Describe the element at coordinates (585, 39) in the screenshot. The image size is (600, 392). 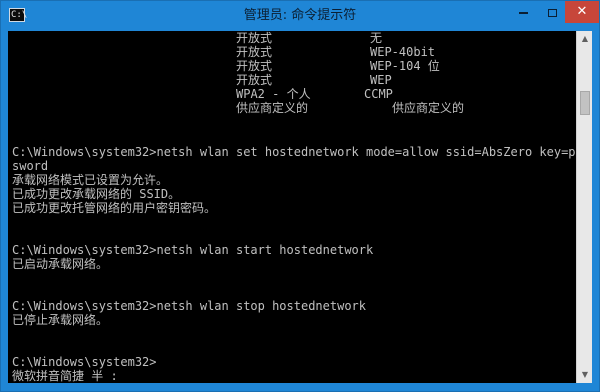
I see `scroll-up-icon: ▲` at that location.